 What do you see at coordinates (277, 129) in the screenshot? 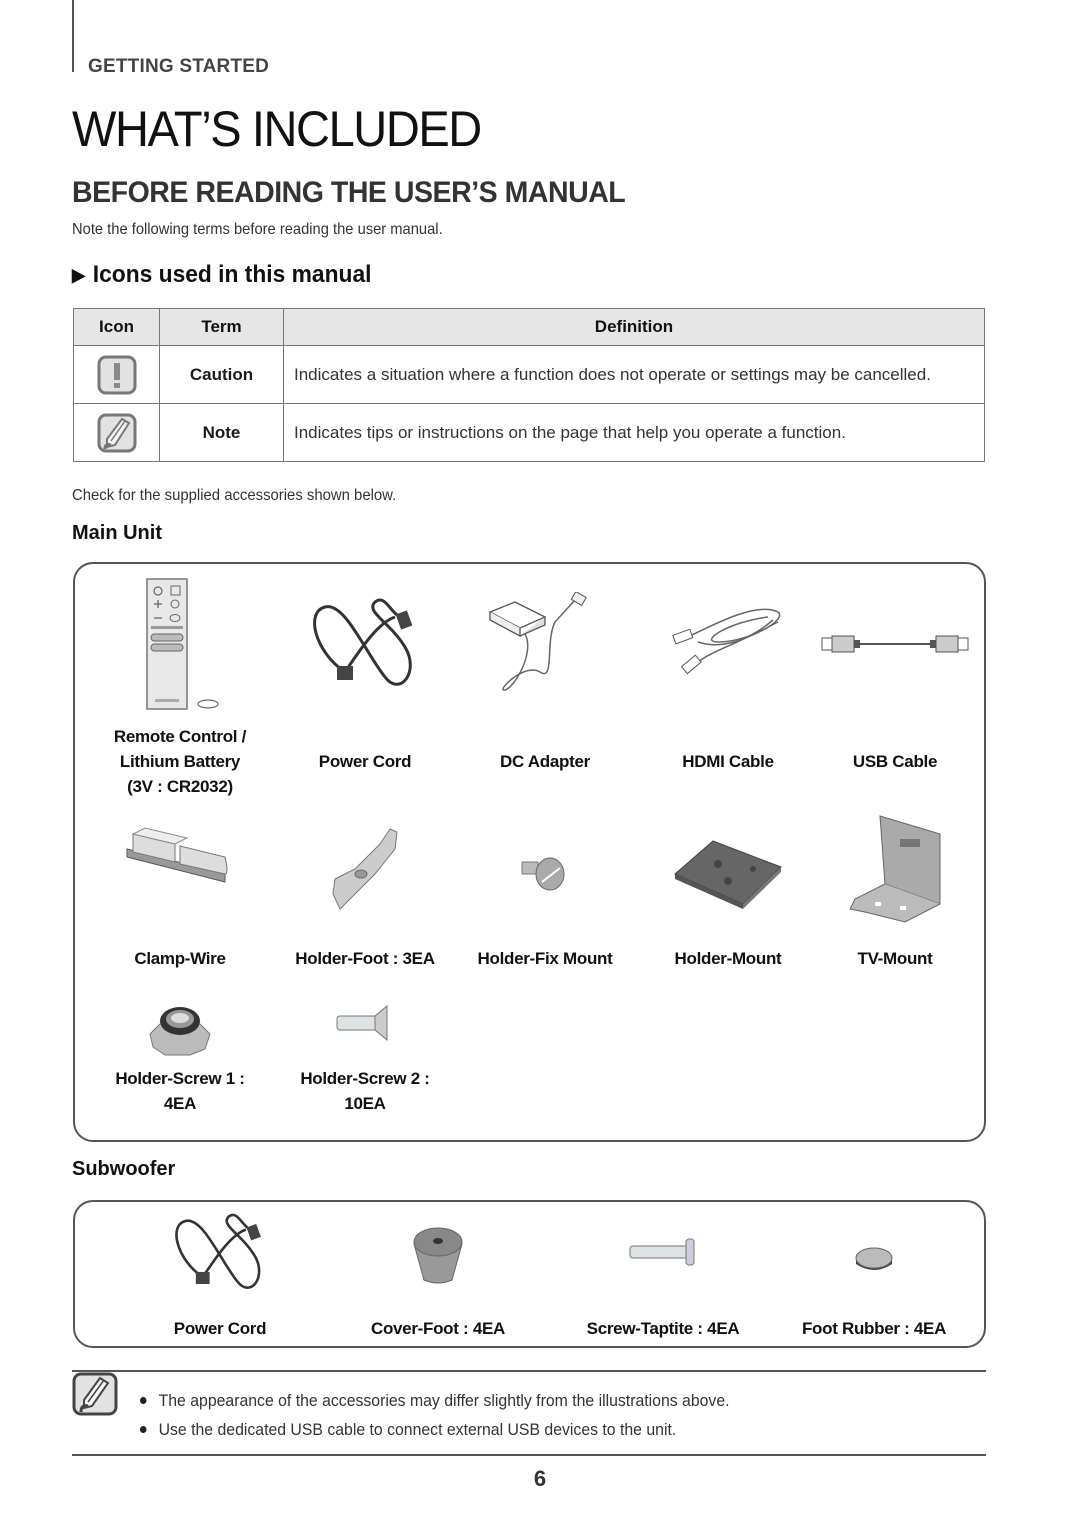
I see `page-title: WHAT’S INCLUDED` at bounding box center [277, 129].